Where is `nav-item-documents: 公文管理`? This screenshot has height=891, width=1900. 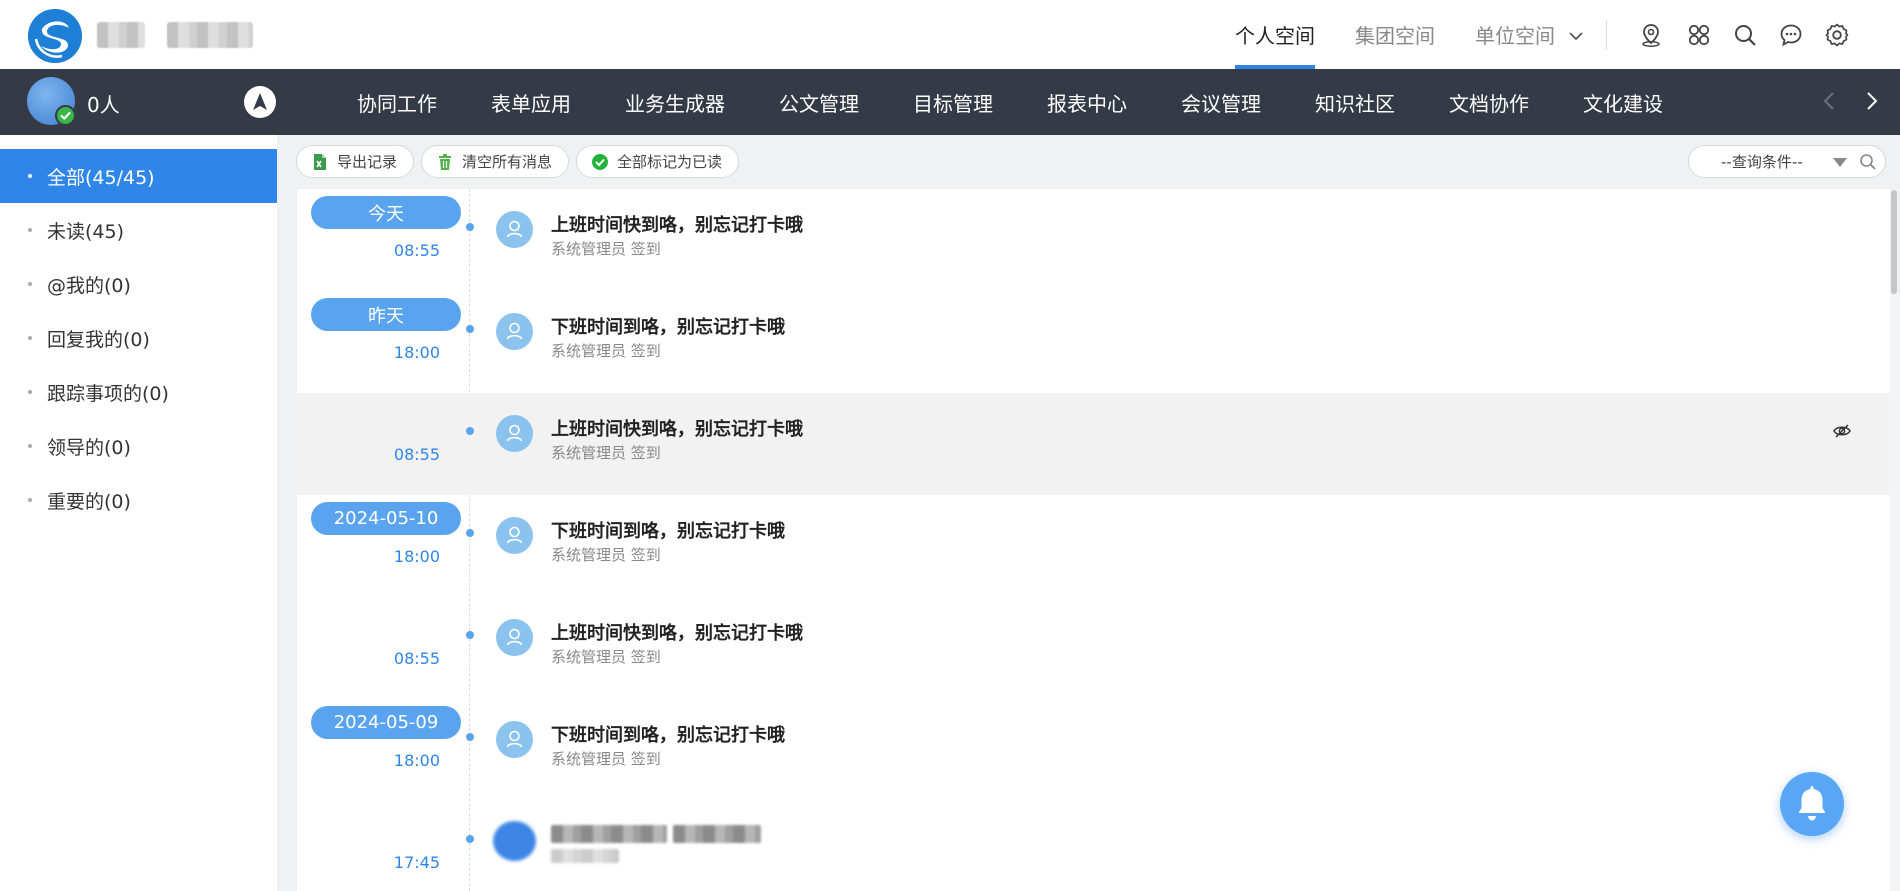
nav-item-documents: 公文管理 is located at coordinates (819, 102).